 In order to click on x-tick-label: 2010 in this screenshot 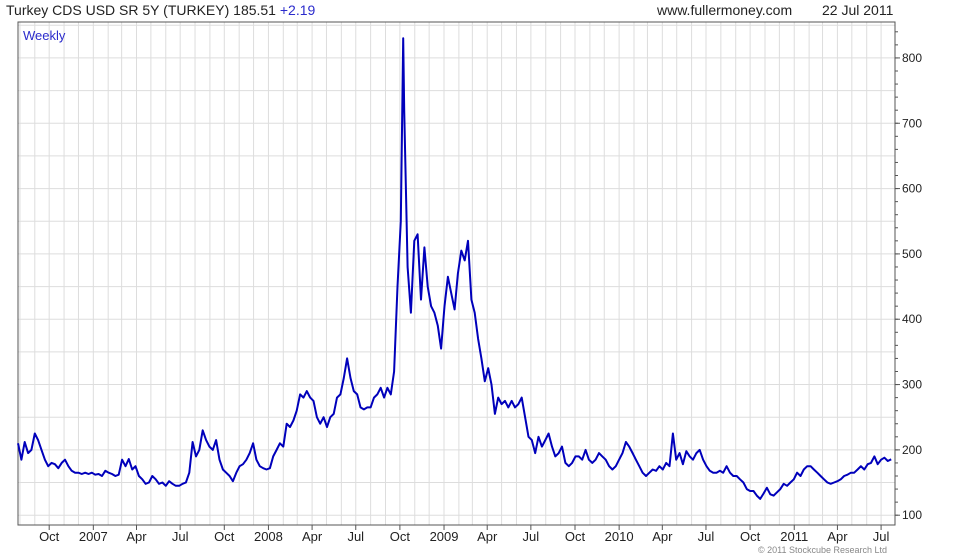, I will do `click(619, 536)`.